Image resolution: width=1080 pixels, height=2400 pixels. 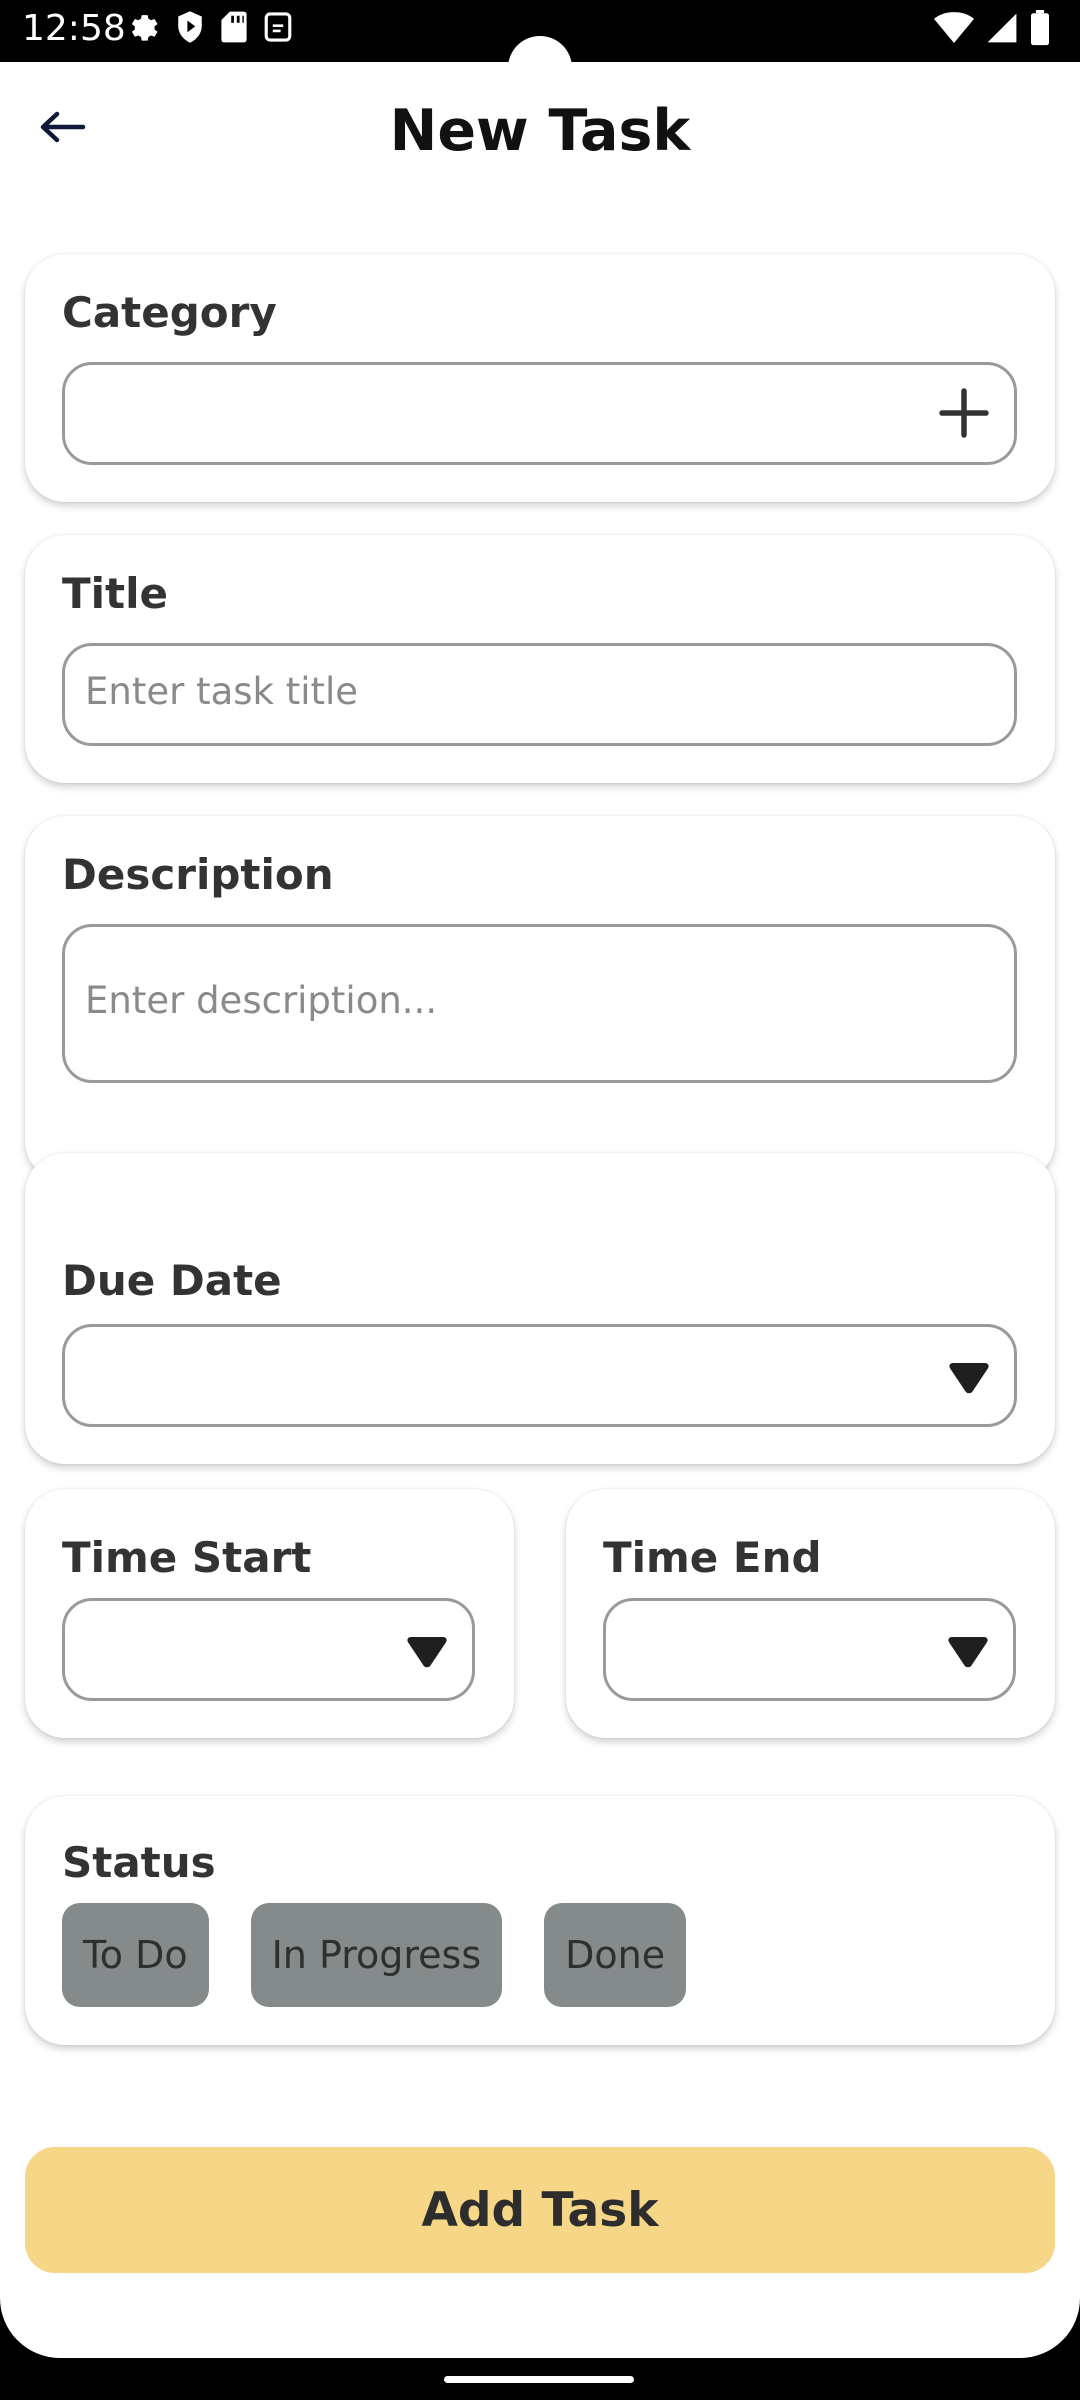 I want to click on status-chip-todo: To Do, so click(x=135, y=1955).